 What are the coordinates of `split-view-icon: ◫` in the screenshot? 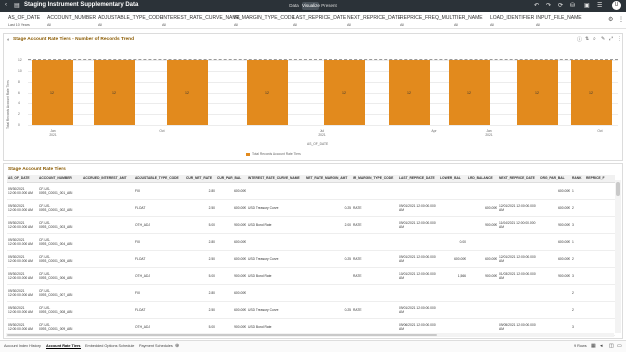 It's located at (611, 346).